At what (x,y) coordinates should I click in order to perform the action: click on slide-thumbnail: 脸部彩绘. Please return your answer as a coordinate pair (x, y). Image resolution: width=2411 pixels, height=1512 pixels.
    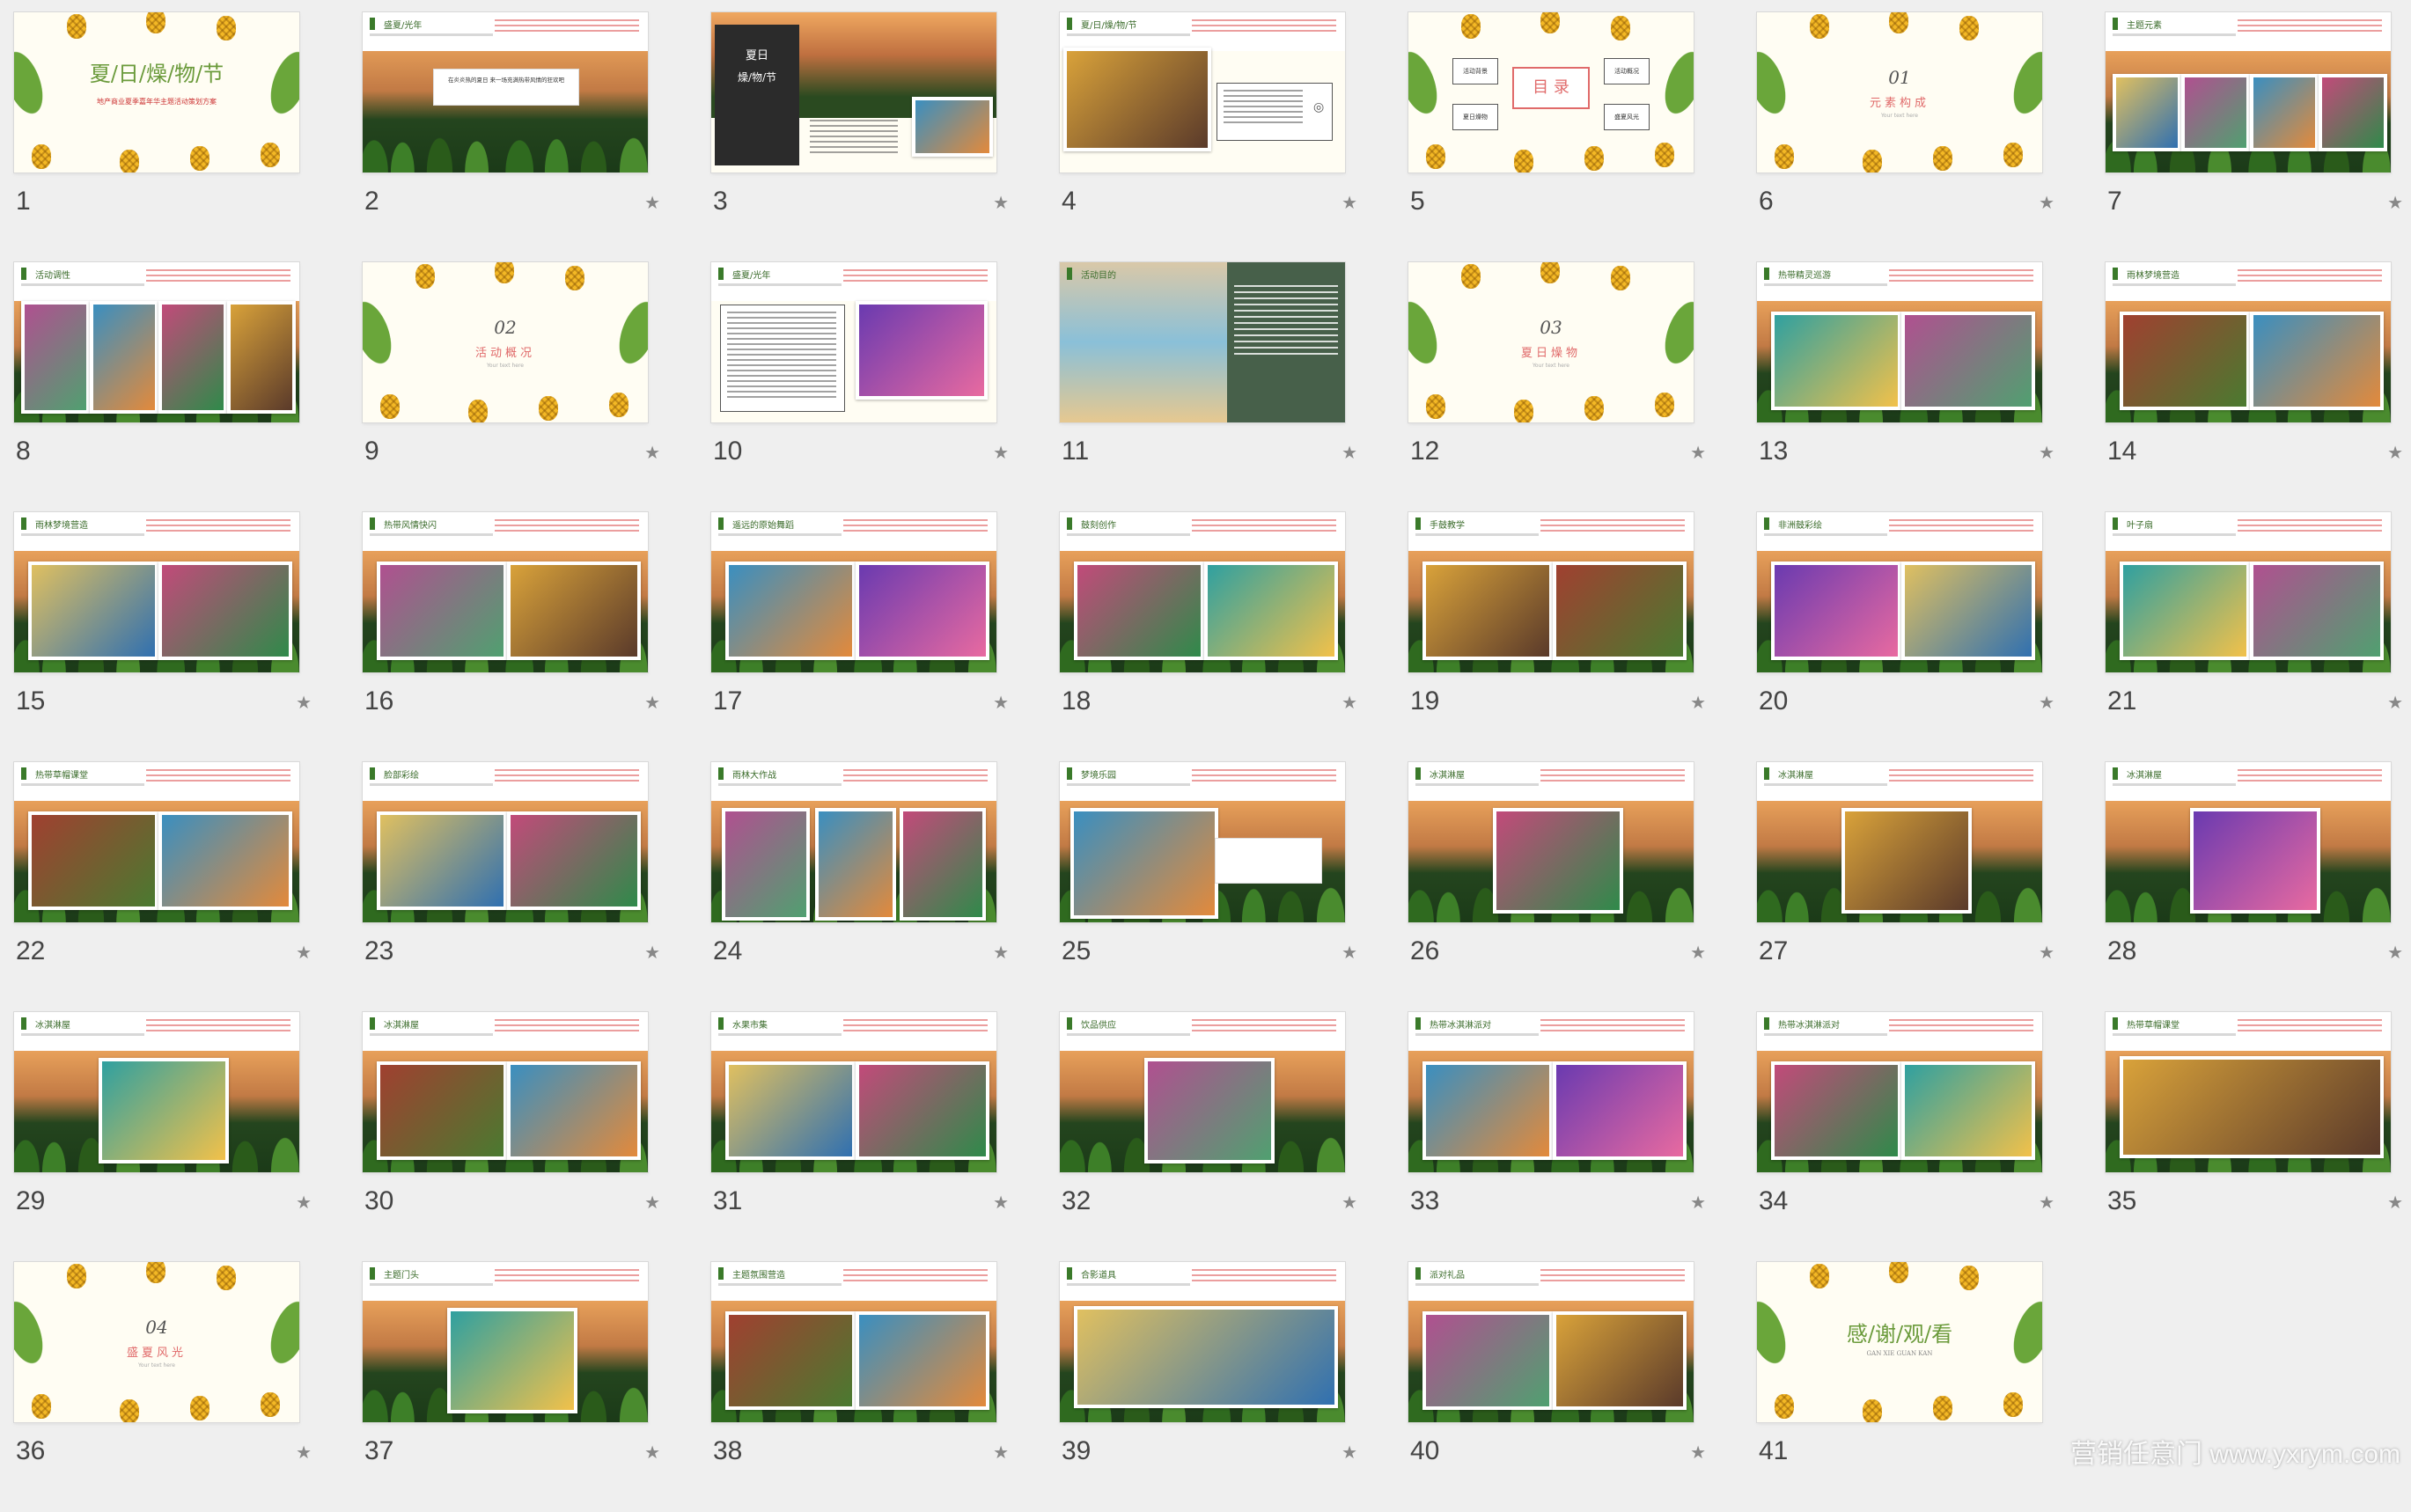
    Looking at the image, I should click on (505, 842).